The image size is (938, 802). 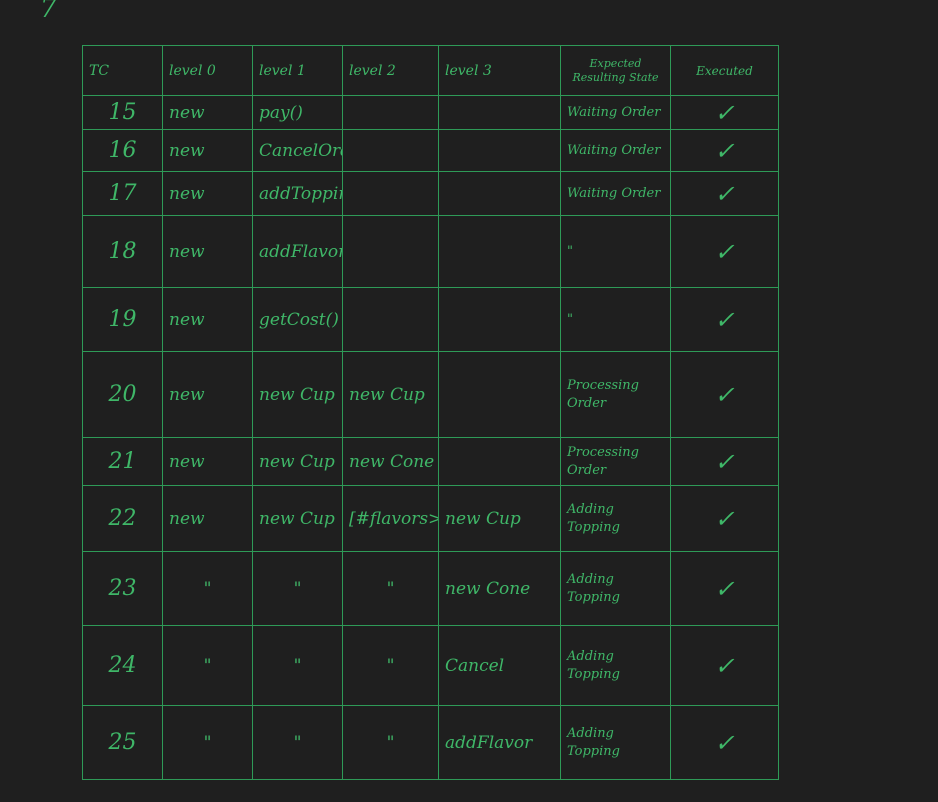 What do you see at coordinates (390, 461) in the screenshot?
I see `level-2-cell: new Cone` at bounding box center [390, 461].